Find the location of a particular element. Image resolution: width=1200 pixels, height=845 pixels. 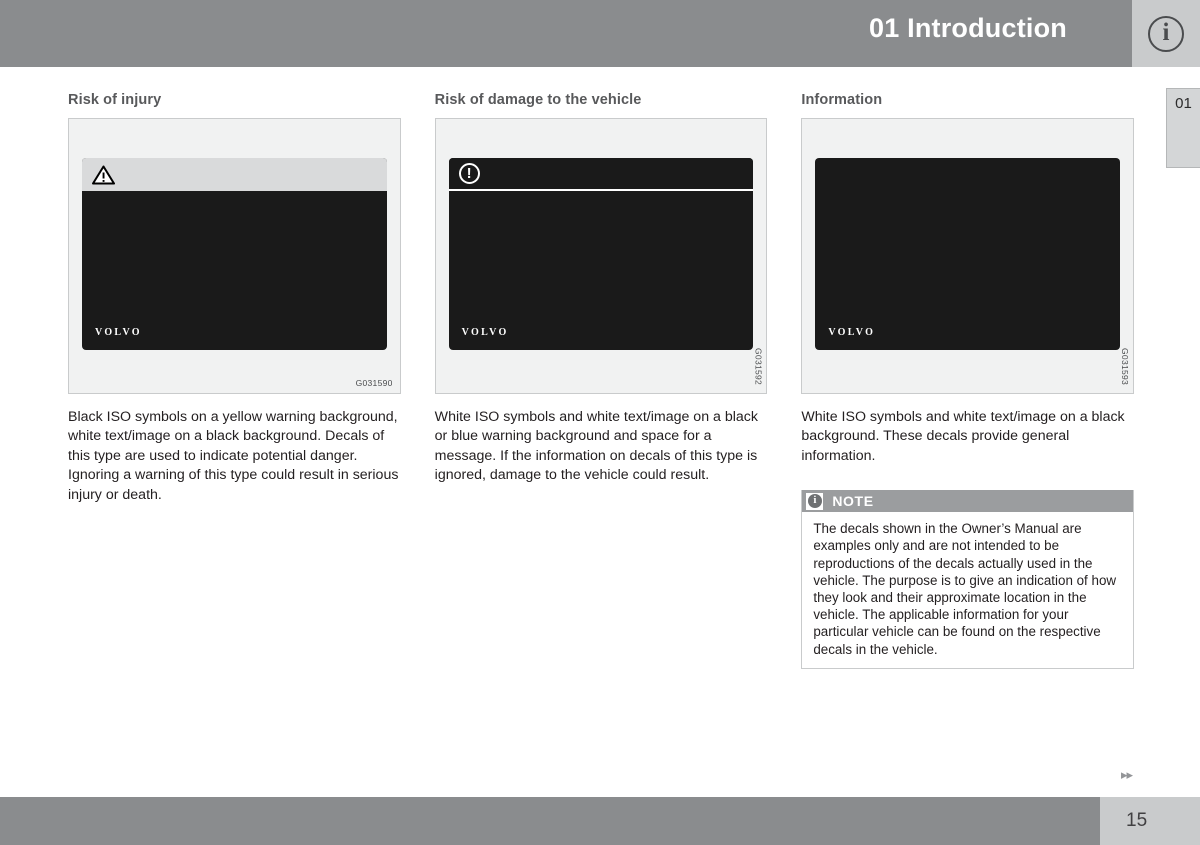

note-title: NOTE is located at coordinates (853, 501).